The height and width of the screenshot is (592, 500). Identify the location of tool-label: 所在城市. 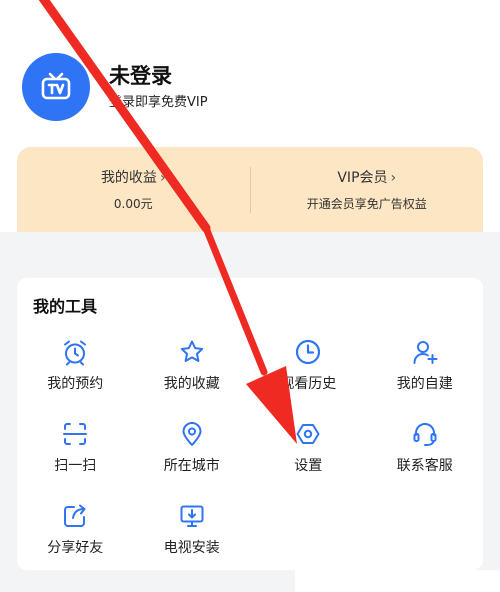
(191, 466).